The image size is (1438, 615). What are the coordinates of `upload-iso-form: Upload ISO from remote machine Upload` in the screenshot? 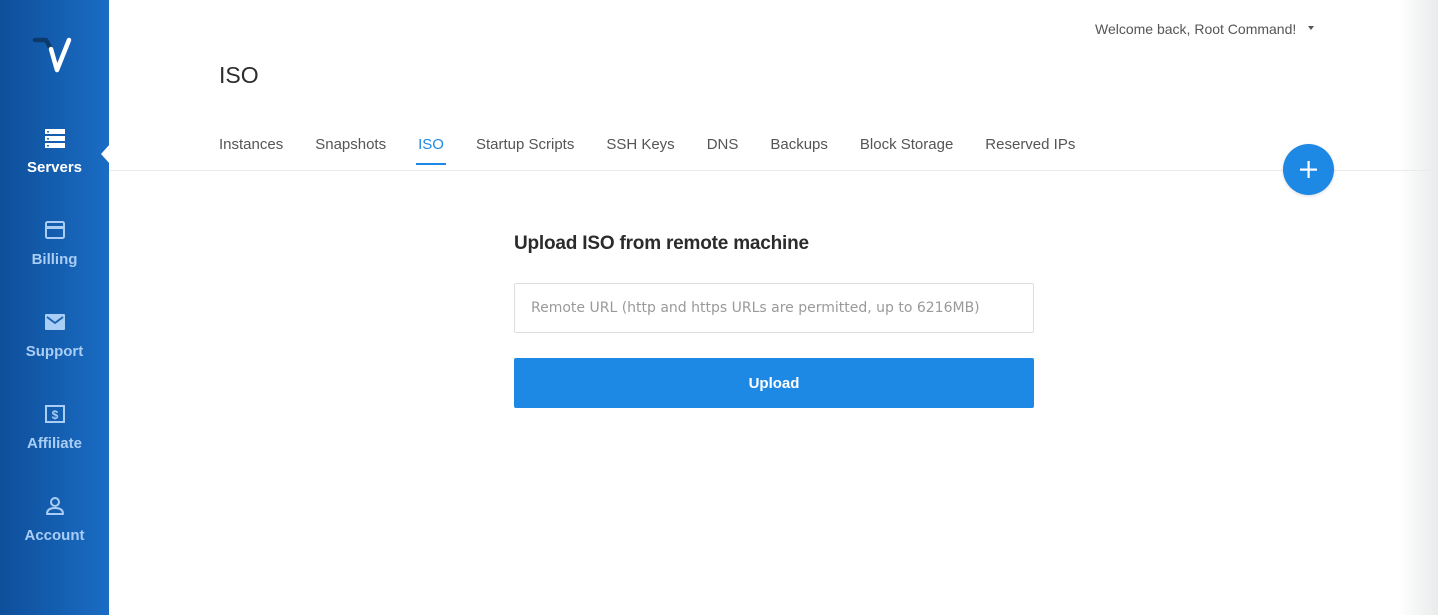 It's located at (774, 320).